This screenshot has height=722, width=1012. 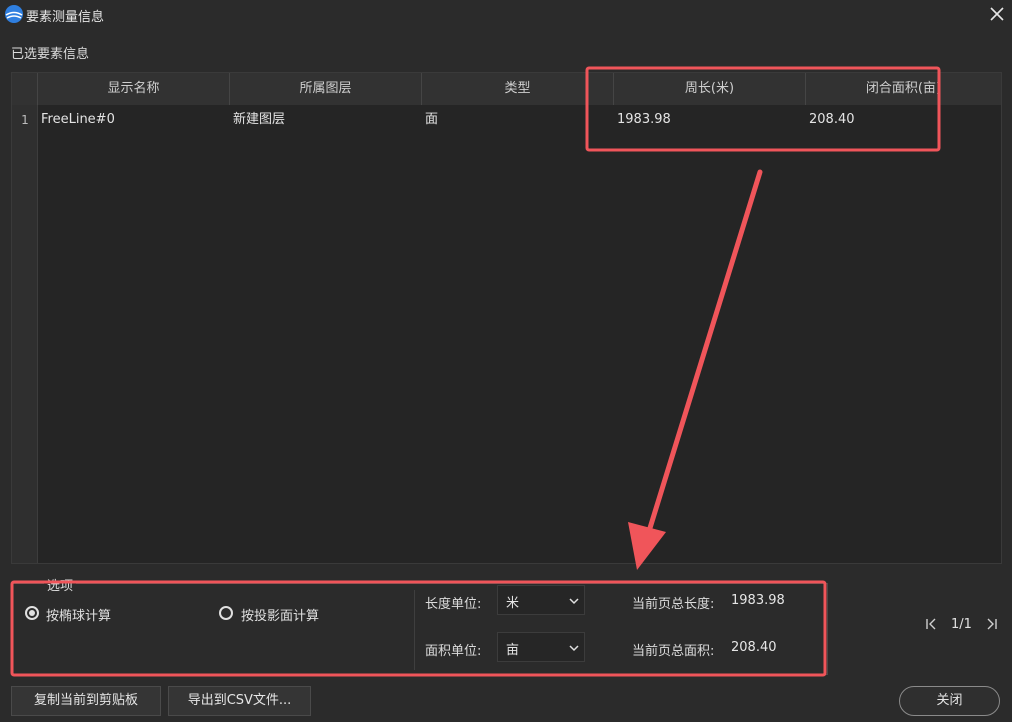 What do you see at coordinates (710, 120) in the screenshot?
I see `cell-perimeter: 1983.98` at bounding box center [710, 120].